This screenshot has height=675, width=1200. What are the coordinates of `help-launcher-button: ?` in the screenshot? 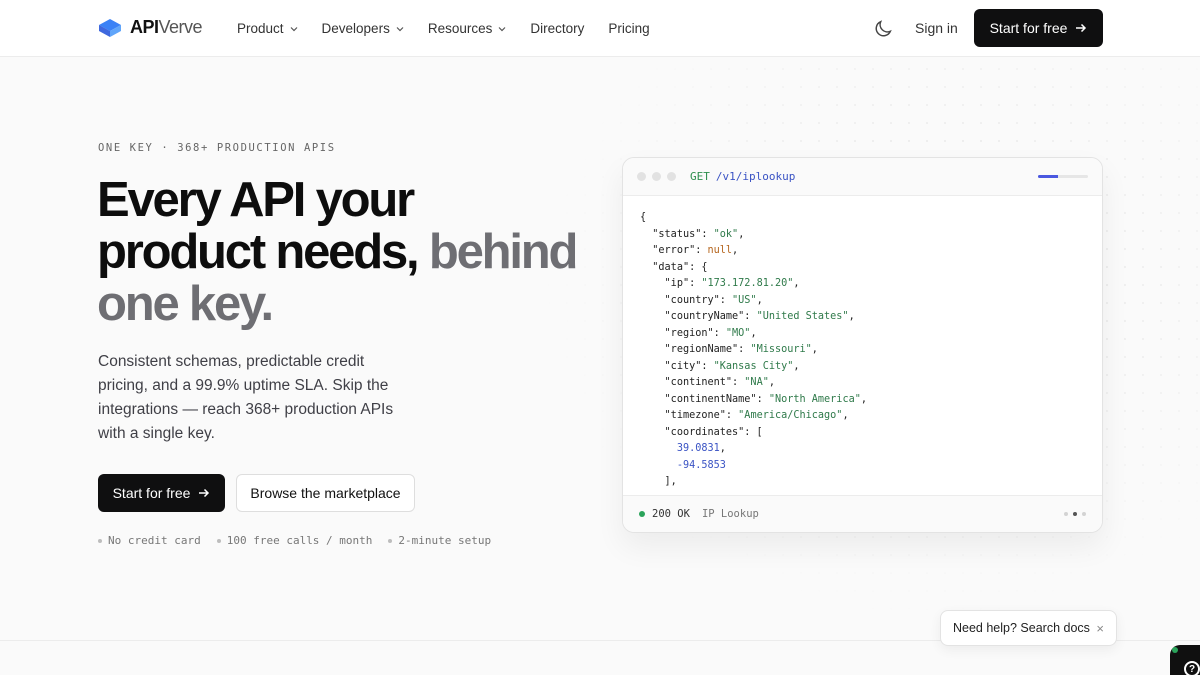 It's located at (1185, 660).